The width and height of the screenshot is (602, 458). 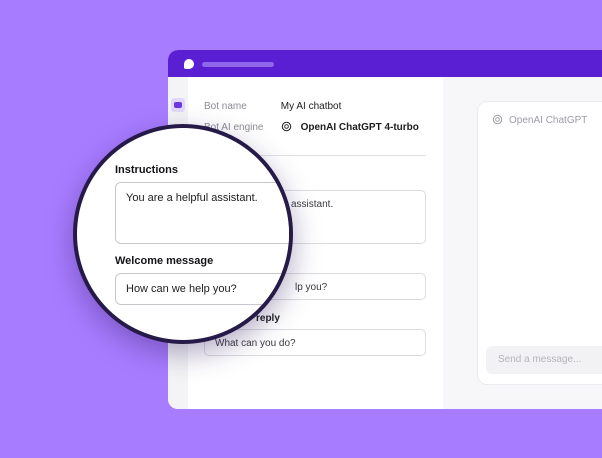 I want to click on app-logo-icon, so click(x=189, y=64).